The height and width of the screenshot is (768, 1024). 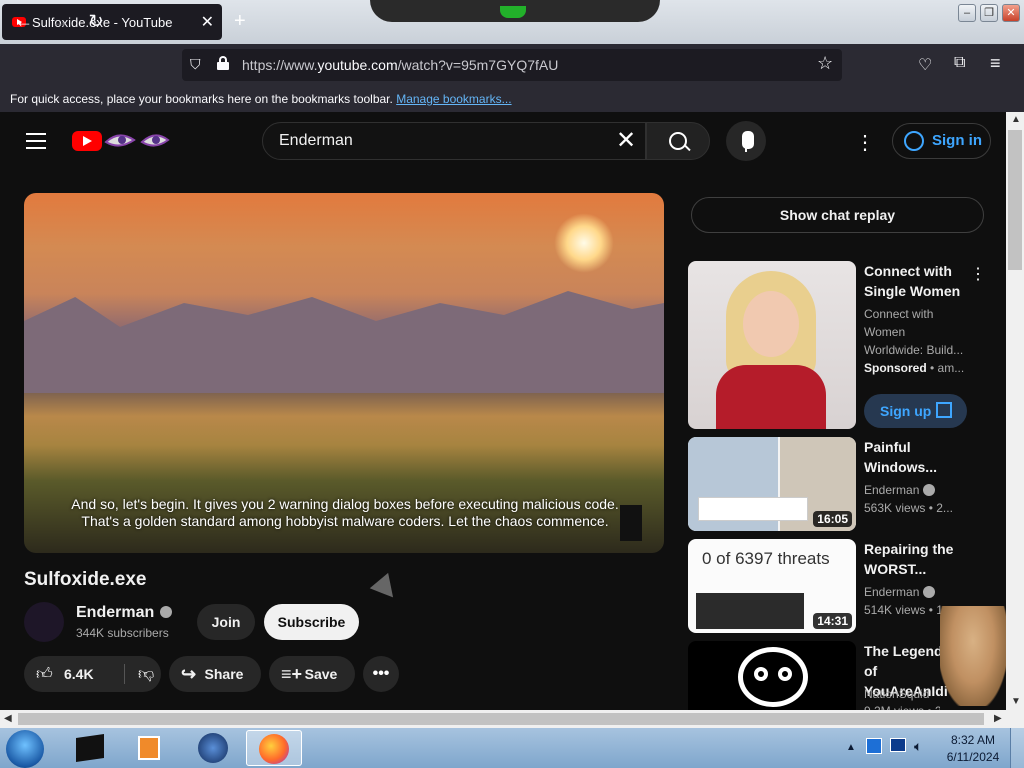 What do you see at coordinates (274, 748) in the screenshot?
I see `taskbar-app-firefox-icon` at bounding box center [274, 748].